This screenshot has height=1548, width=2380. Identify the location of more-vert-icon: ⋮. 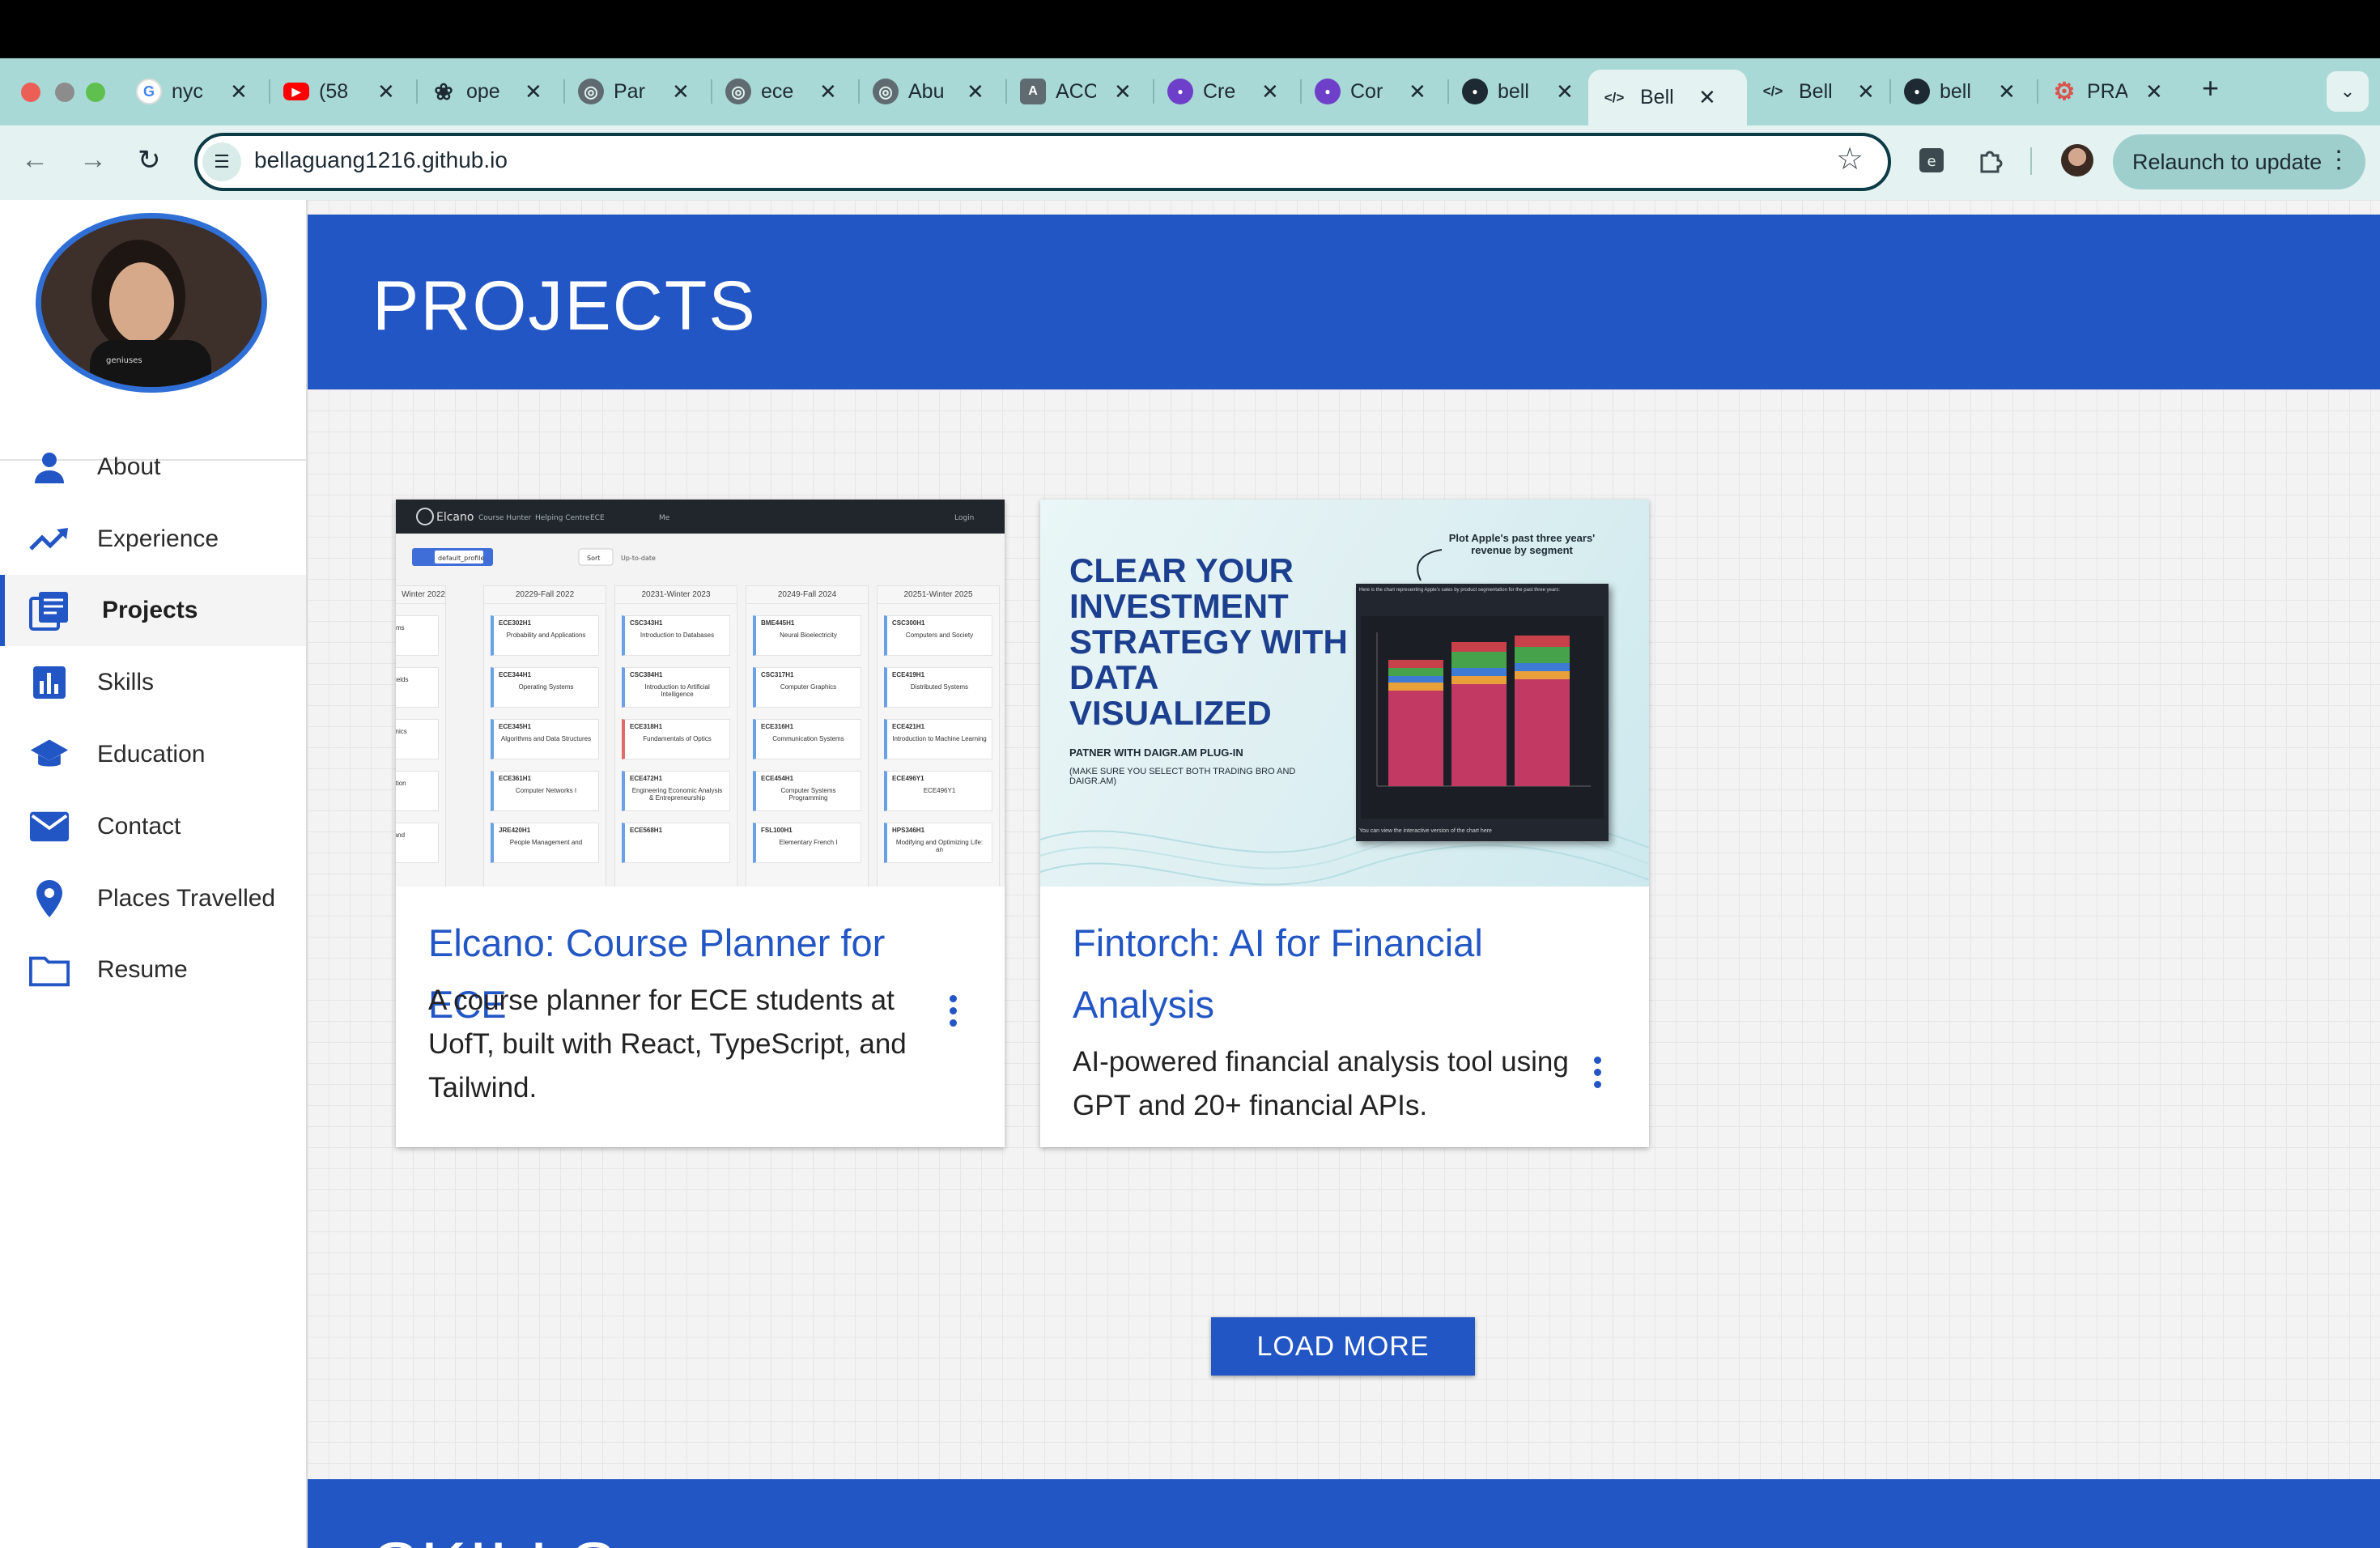
(2339, 160).